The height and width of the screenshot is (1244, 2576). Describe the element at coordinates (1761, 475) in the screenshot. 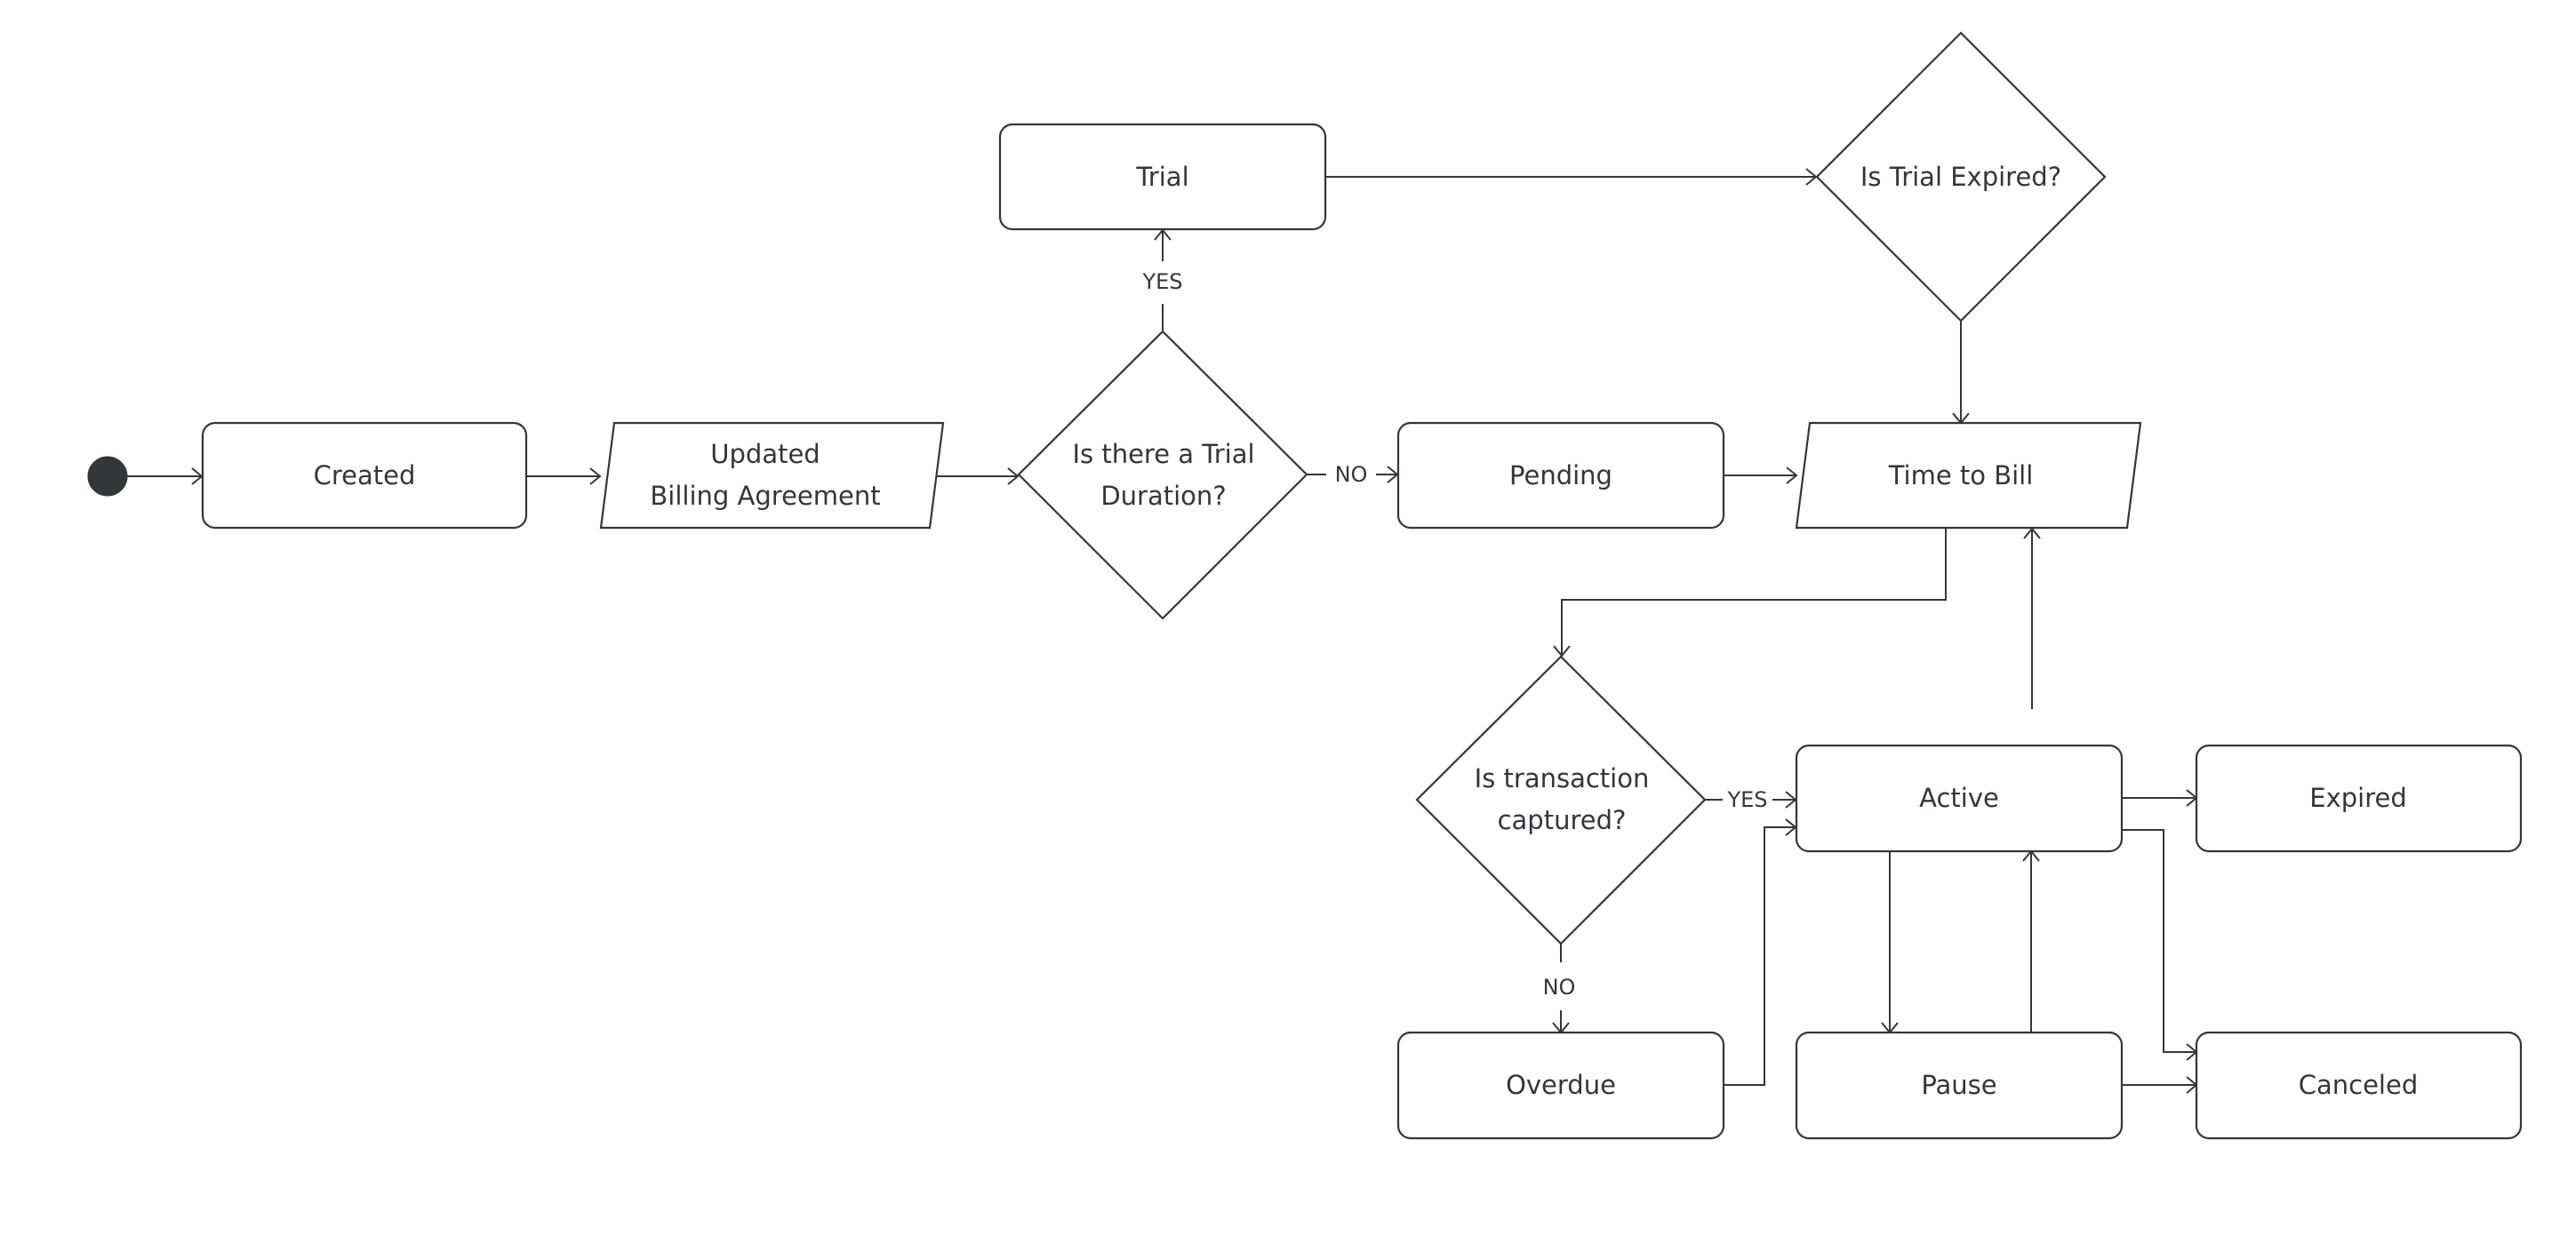

I see `edge-pending-time-to-bill` at that location.